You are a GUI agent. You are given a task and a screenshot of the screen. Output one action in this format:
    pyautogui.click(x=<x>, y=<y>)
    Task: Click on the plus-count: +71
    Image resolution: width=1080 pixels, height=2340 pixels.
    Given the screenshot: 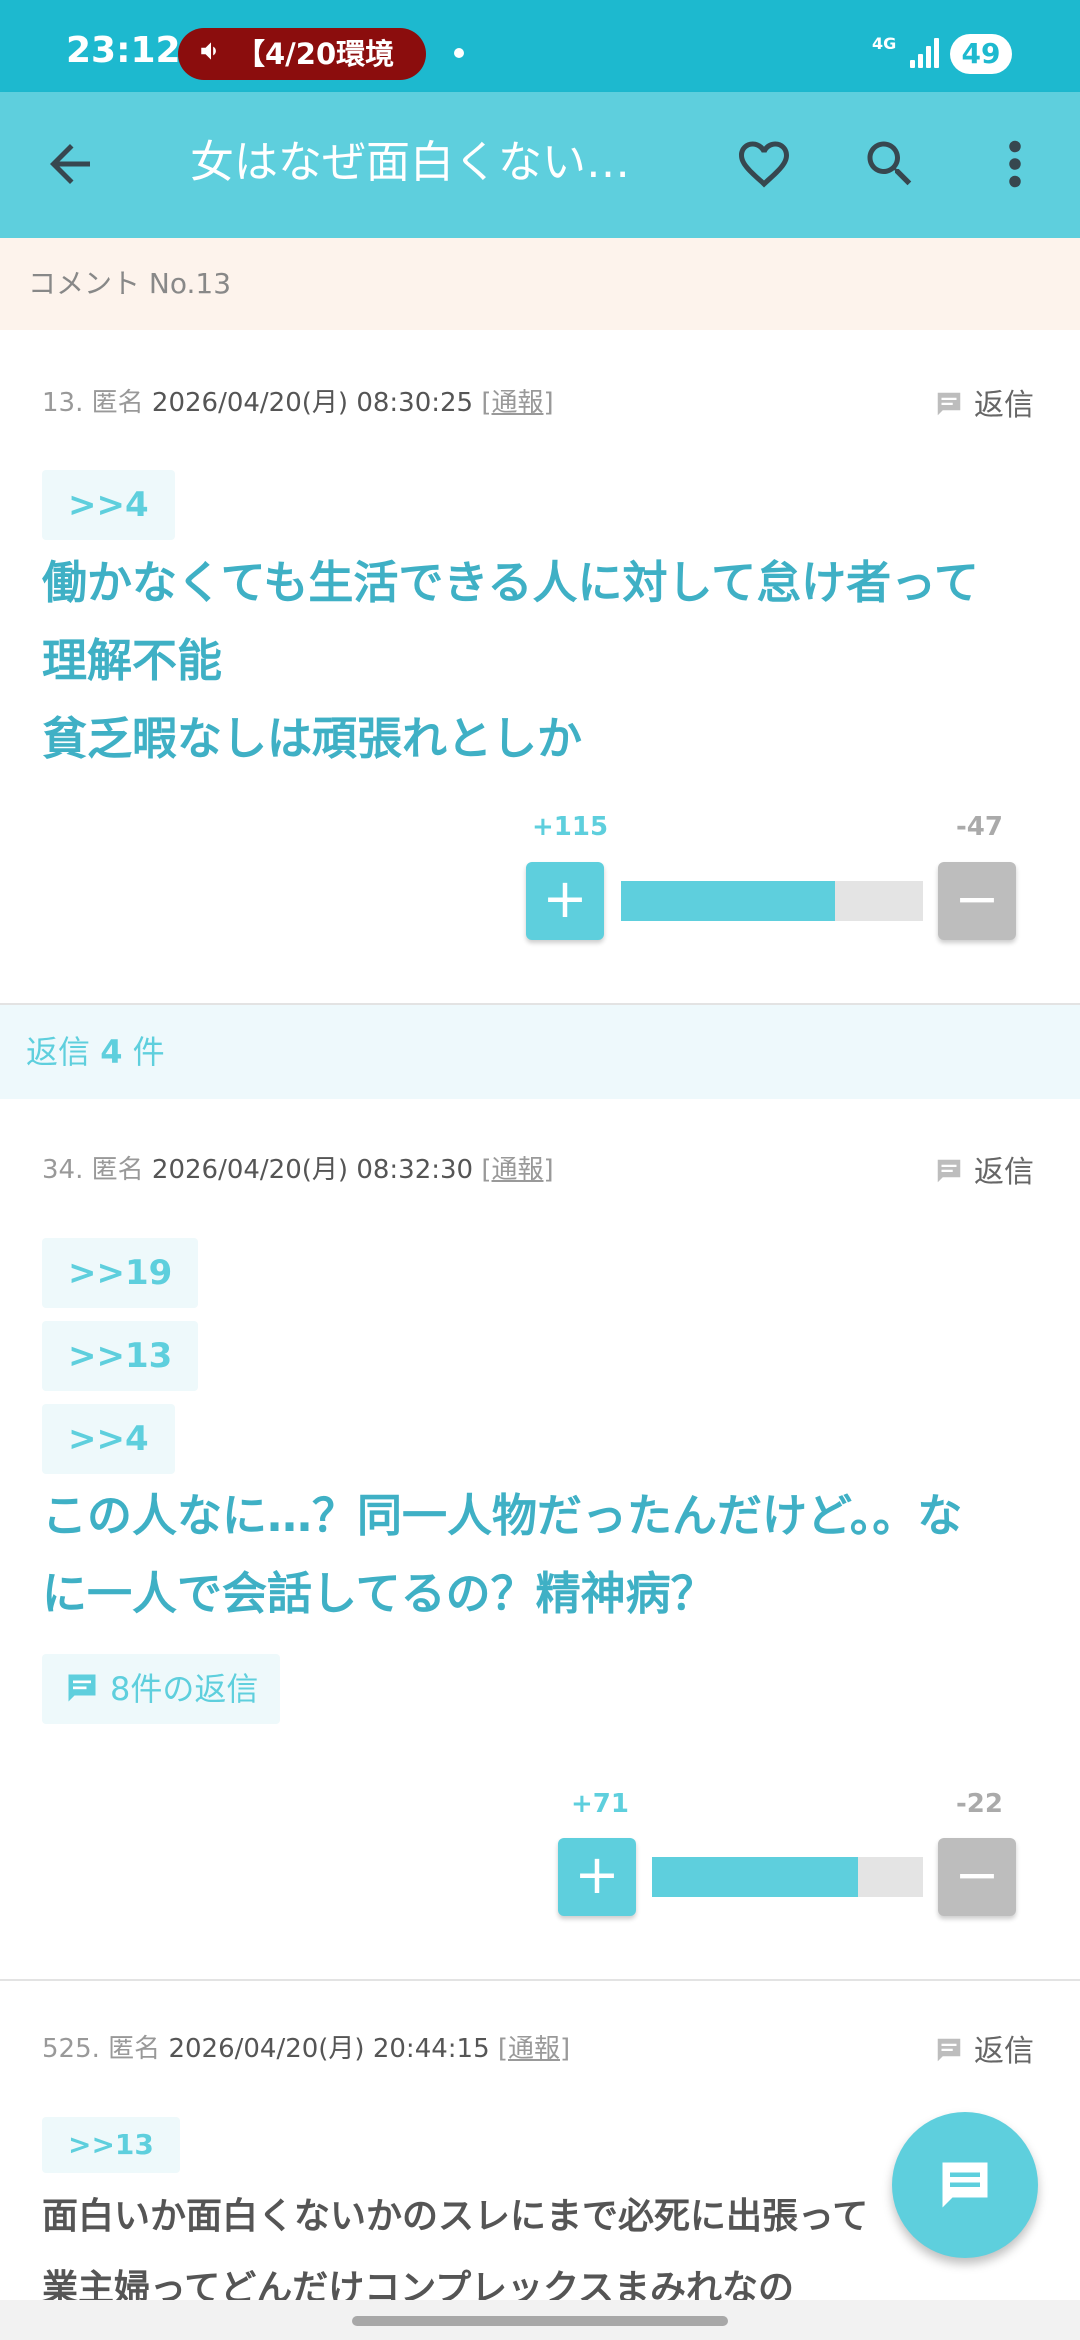 What is the action you would take?
    pyautogui.click(x=600, y=1804)
    